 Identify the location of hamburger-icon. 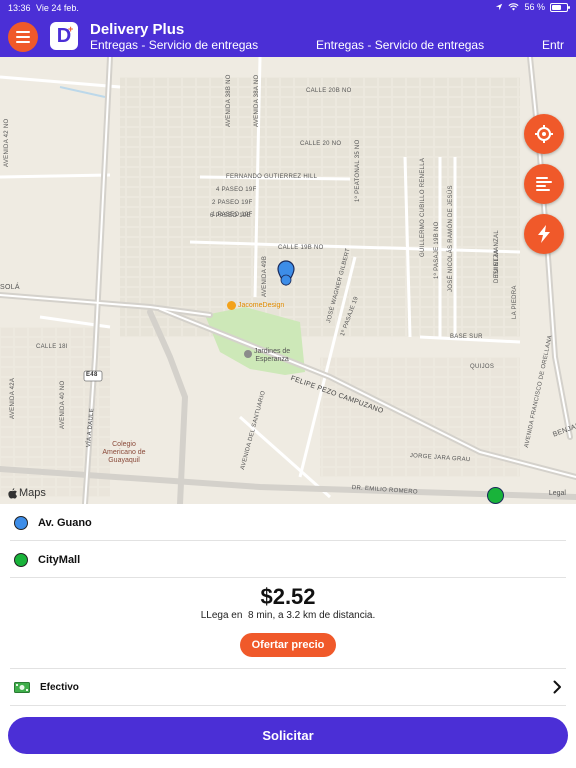
(23, 37).